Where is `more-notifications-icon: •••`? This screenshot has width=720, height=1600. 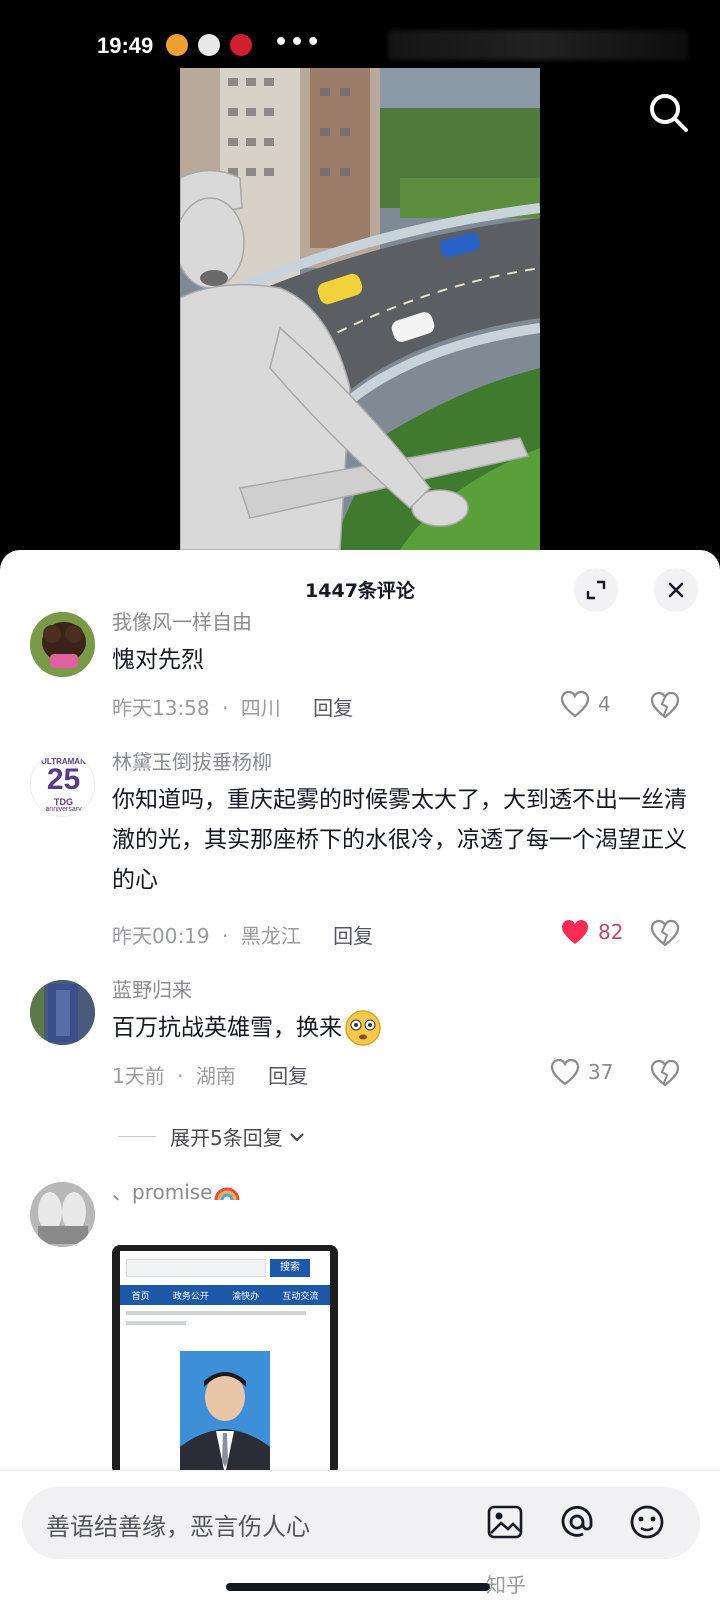 more-notifications-icon: ••• is located at coordinates (298, 42).